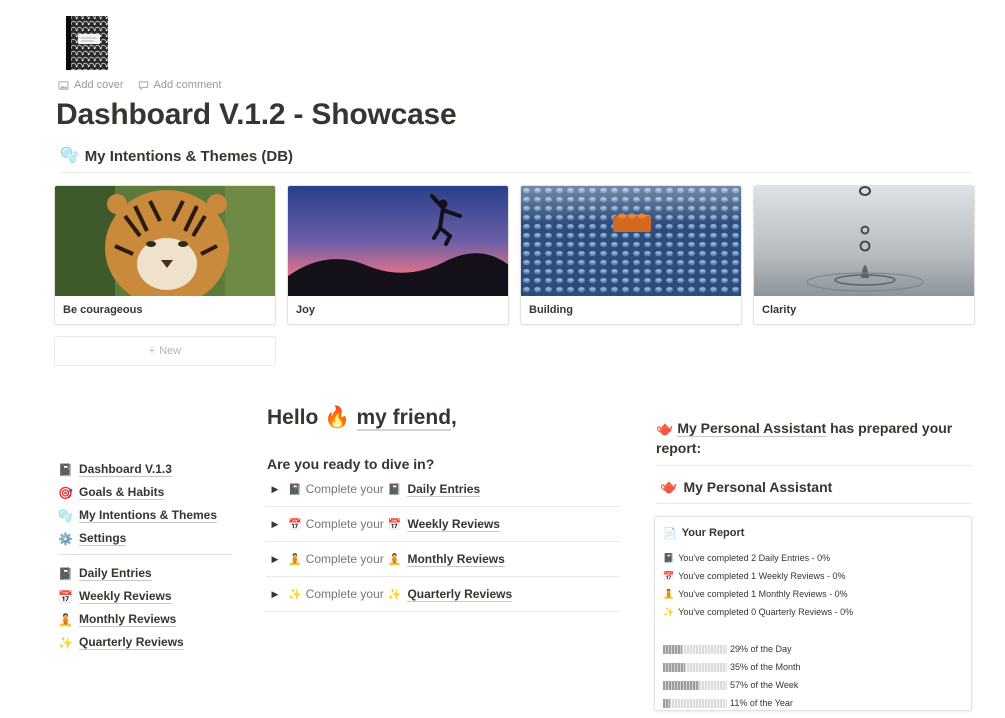 The image size is (1005, 718). I want to click on progress-row: 35% of the Month, so click(817, 667).